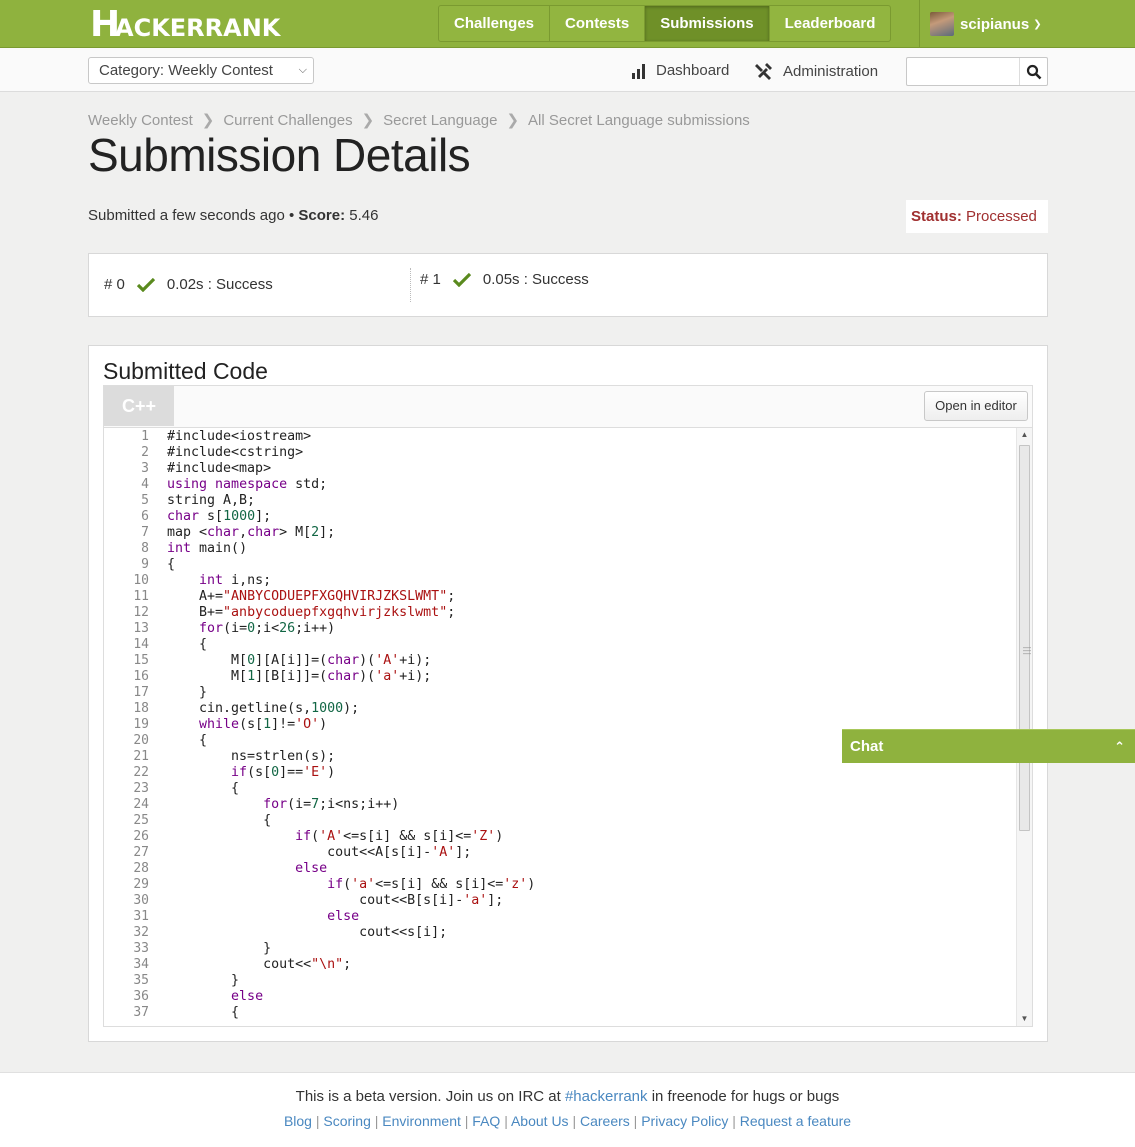 This screenshot has height=1147, width=1135. Describe the element at coordinates (942, 24) in the screenshot. I see `avatar` at that location.